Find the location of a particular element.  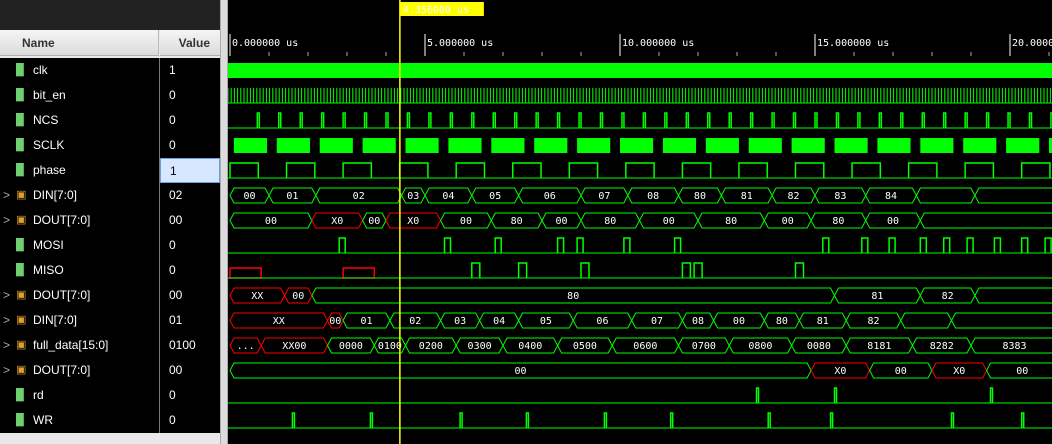

signal-name-cell: █ rd is located at coordinates (79, 395).